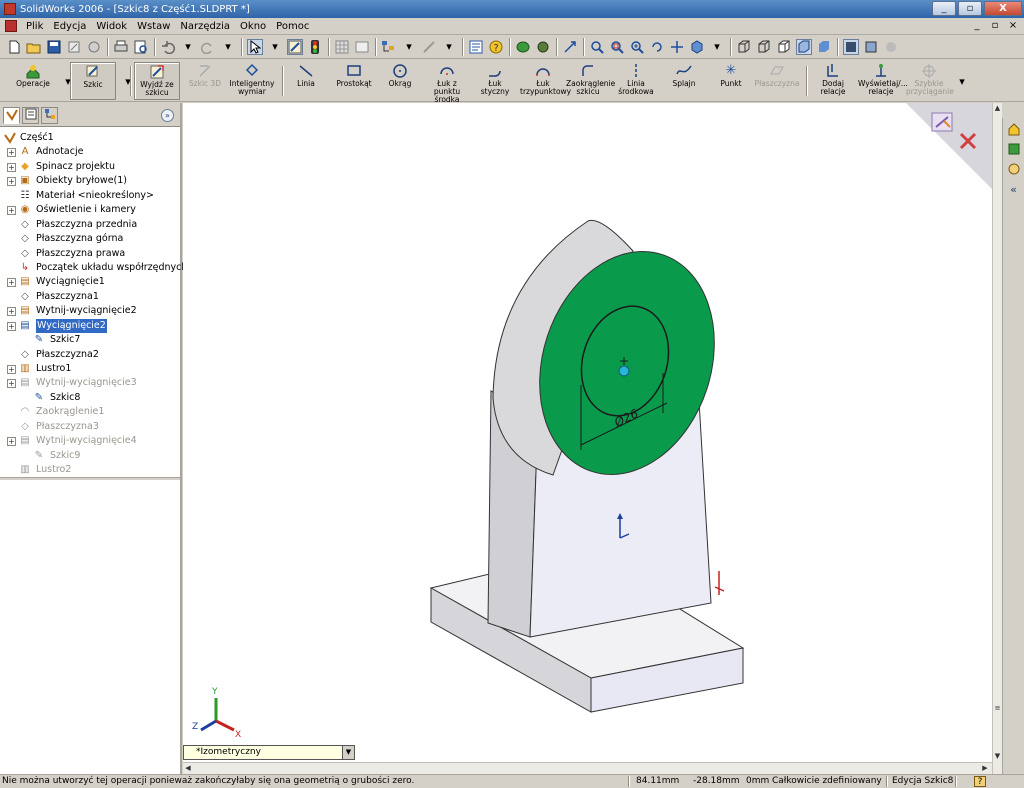 The image size is (1024, 788). Describe the element at coordinates (228, 47) in the screenshot. I see `redo-dropdown-icon: ▾` at that location.